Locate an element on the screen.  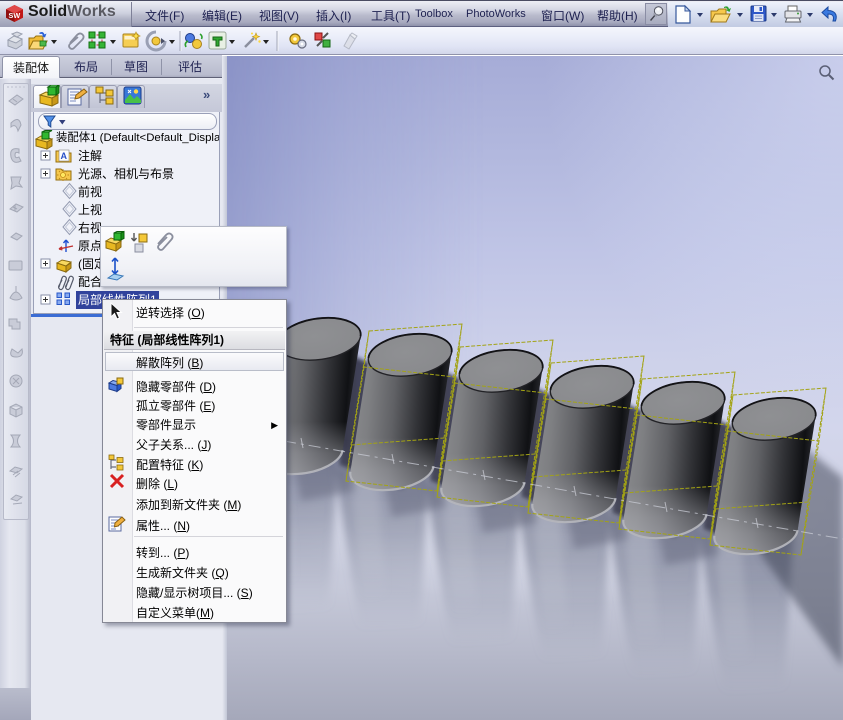
svg-text: A is located at coordinates (64, 156).